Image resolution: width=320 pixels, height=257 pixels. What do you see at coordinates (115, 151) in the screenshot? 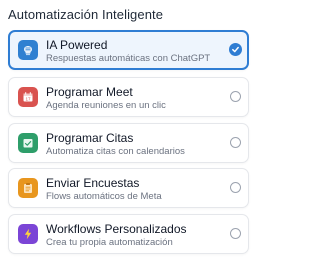
I see `option-subtitle: Automatiza citas con calendarios` at bounding box center [115, 151].